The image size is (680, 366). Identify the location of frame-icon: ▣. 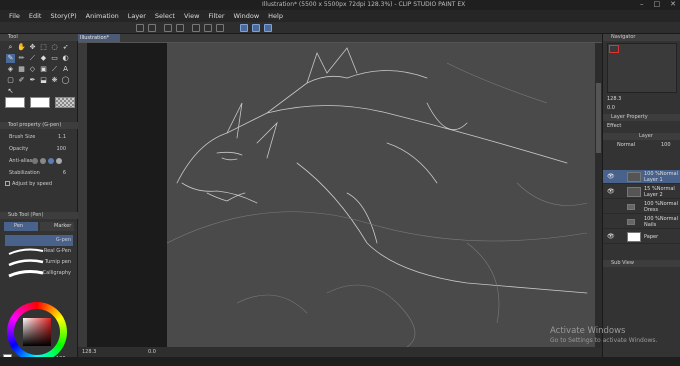
(43, 69).